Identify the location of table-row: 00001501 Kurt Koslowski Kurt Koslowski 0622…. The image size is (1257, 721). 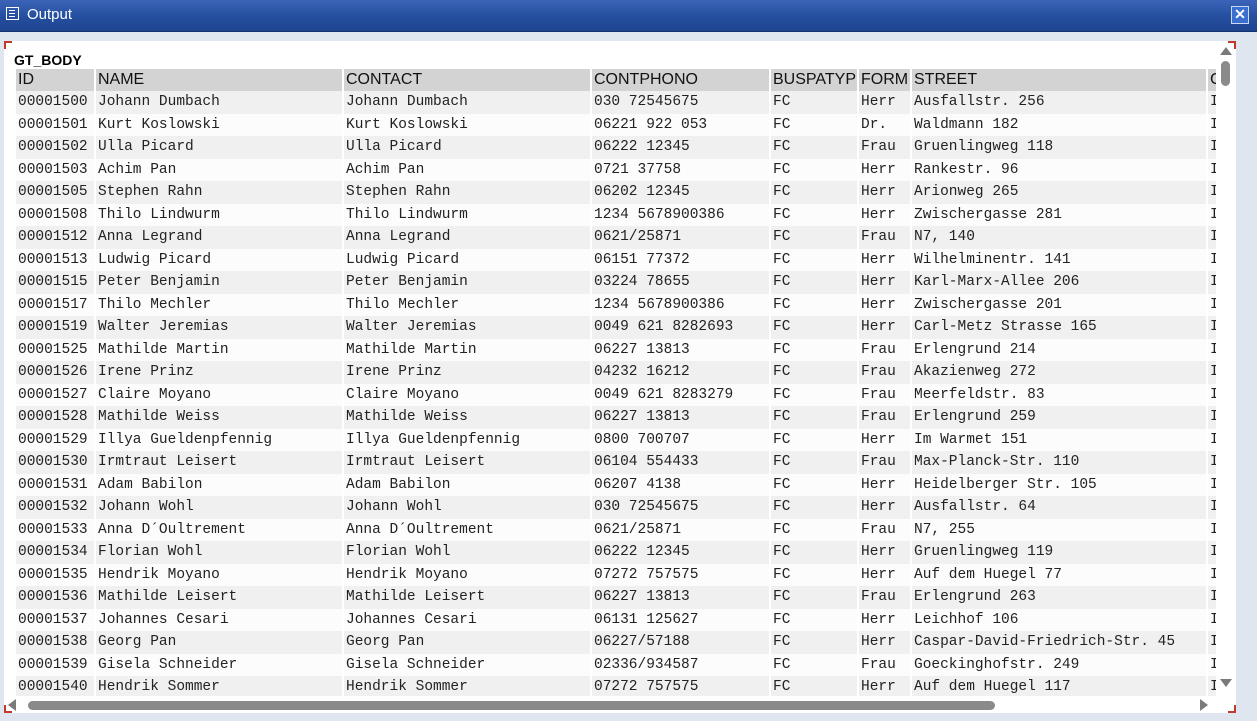
(616, 124).